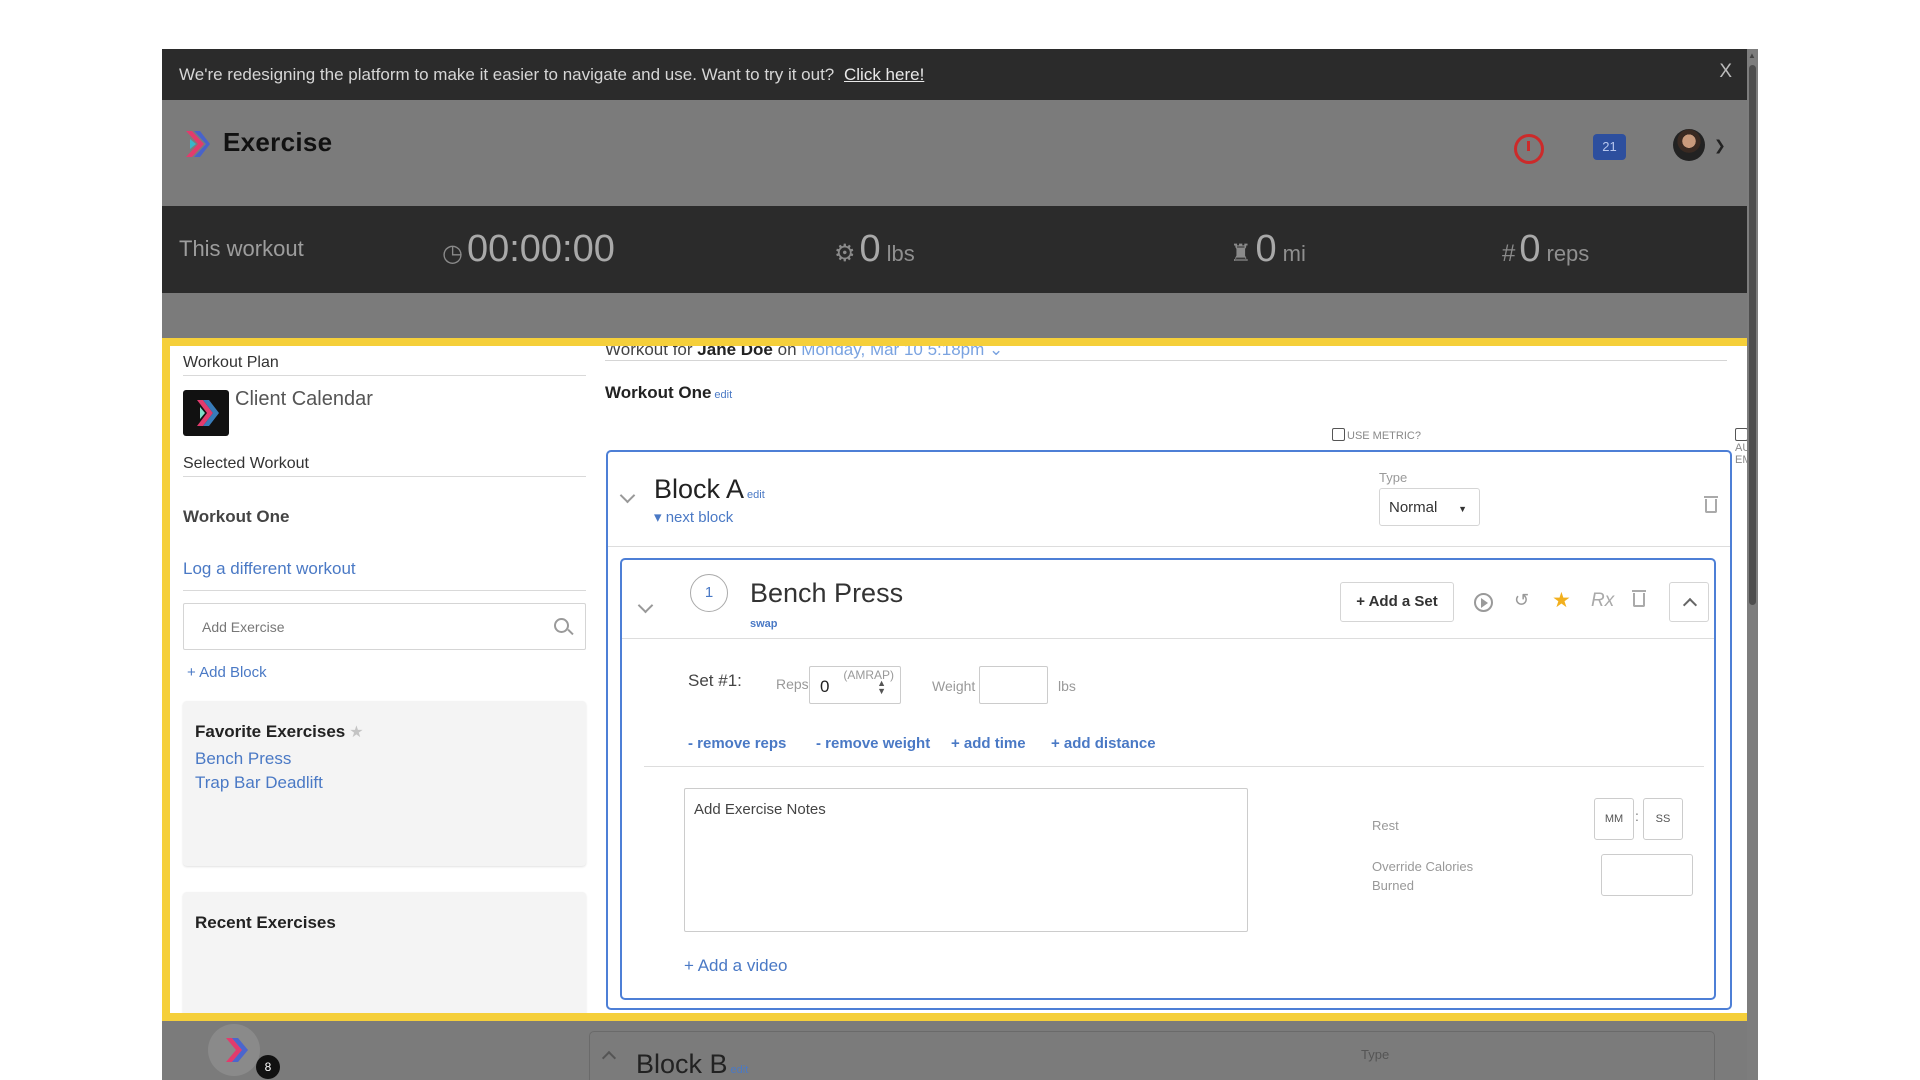  What do you see at coordinates (243, 759) in the screenshot?
I see `favorite-item: Bench Press` at bounding box center [243, 759].